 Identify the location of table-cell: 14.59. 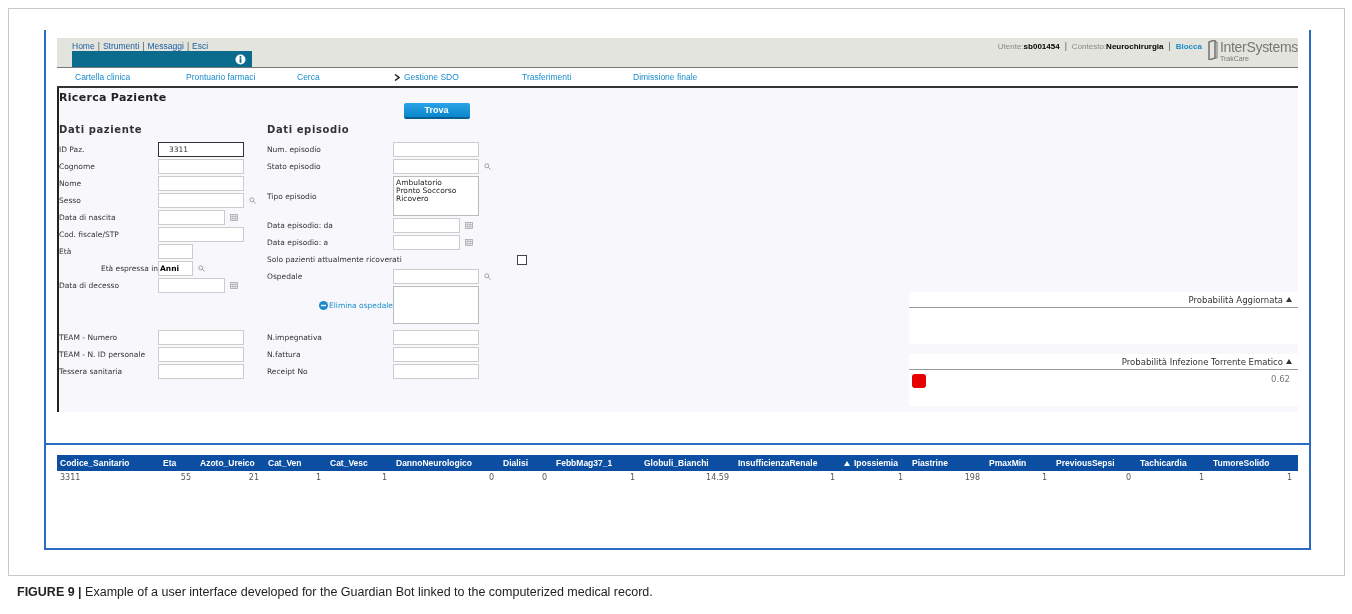
(688, 476).